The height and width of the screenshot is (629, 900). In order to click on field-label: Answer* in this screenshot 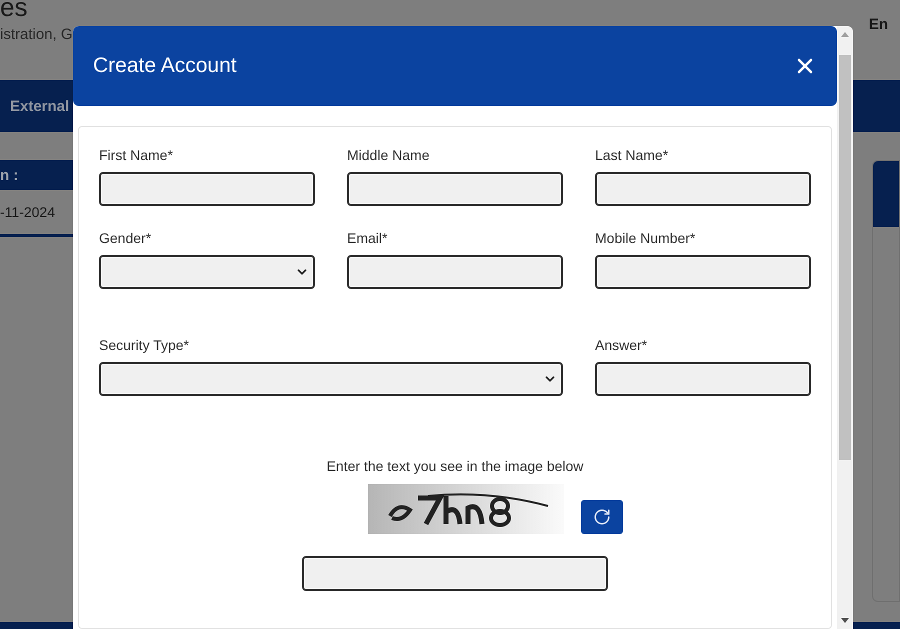, I will do `click(621, 345)`.